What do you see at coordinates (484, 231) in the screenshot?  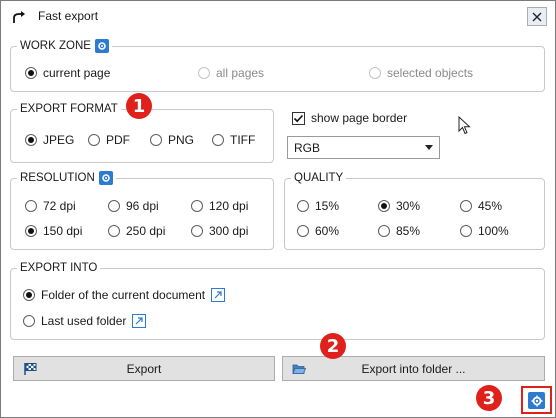 I see `quality-100-radio: 100%` at bounding box center [484, 231].